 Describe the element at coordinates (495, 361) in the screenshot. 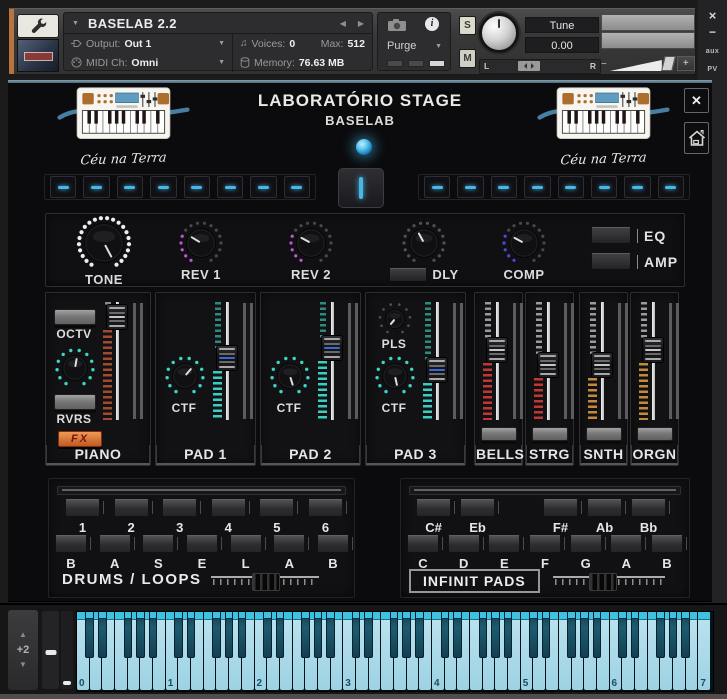

I see `fader-bells` at that location.